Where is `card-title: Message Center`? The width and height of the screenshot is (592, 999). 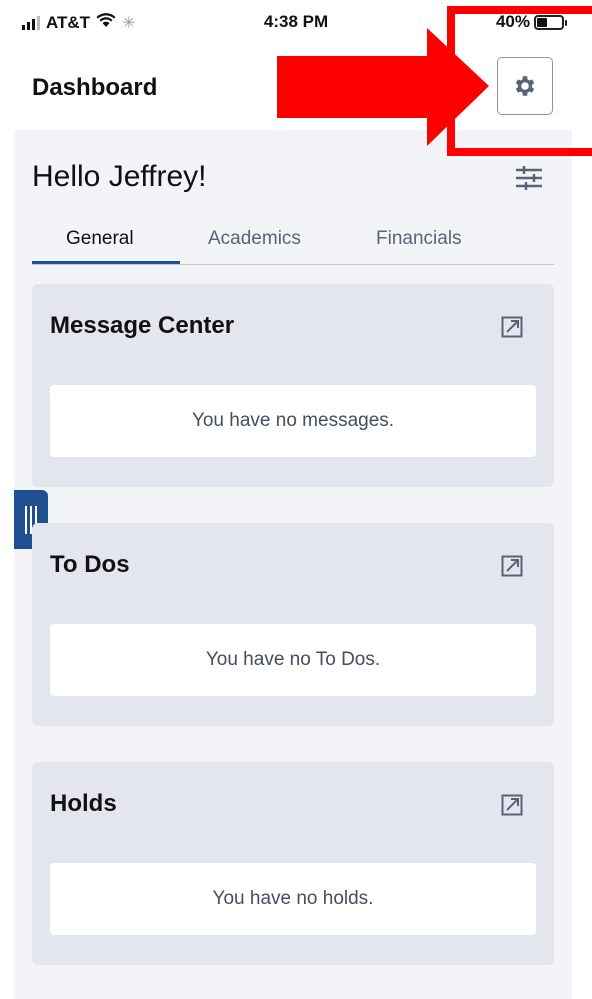 card-title: Message Center is located at coordinates (142, 325).